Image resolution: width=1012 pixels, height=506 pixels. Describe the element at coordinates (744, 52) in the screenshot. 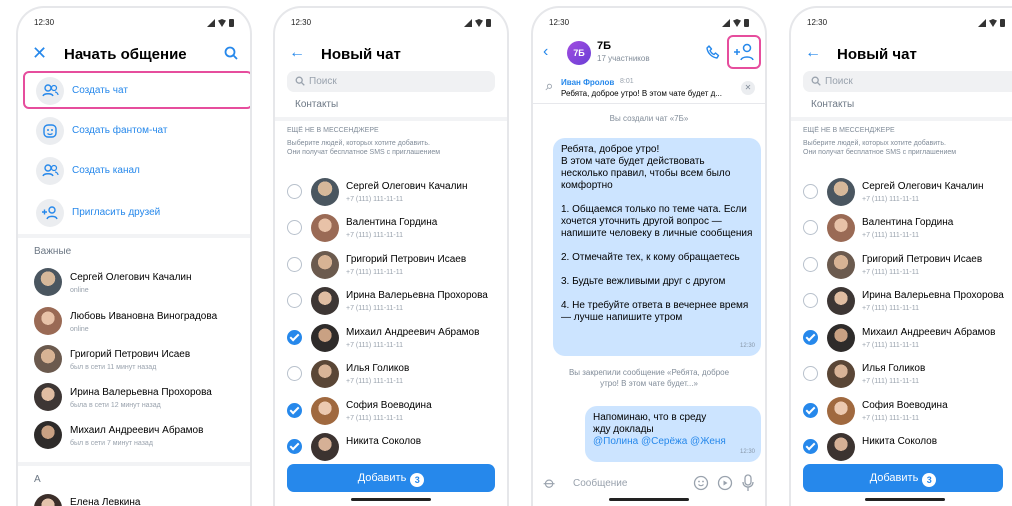

I see `add-member-icon` at that location.